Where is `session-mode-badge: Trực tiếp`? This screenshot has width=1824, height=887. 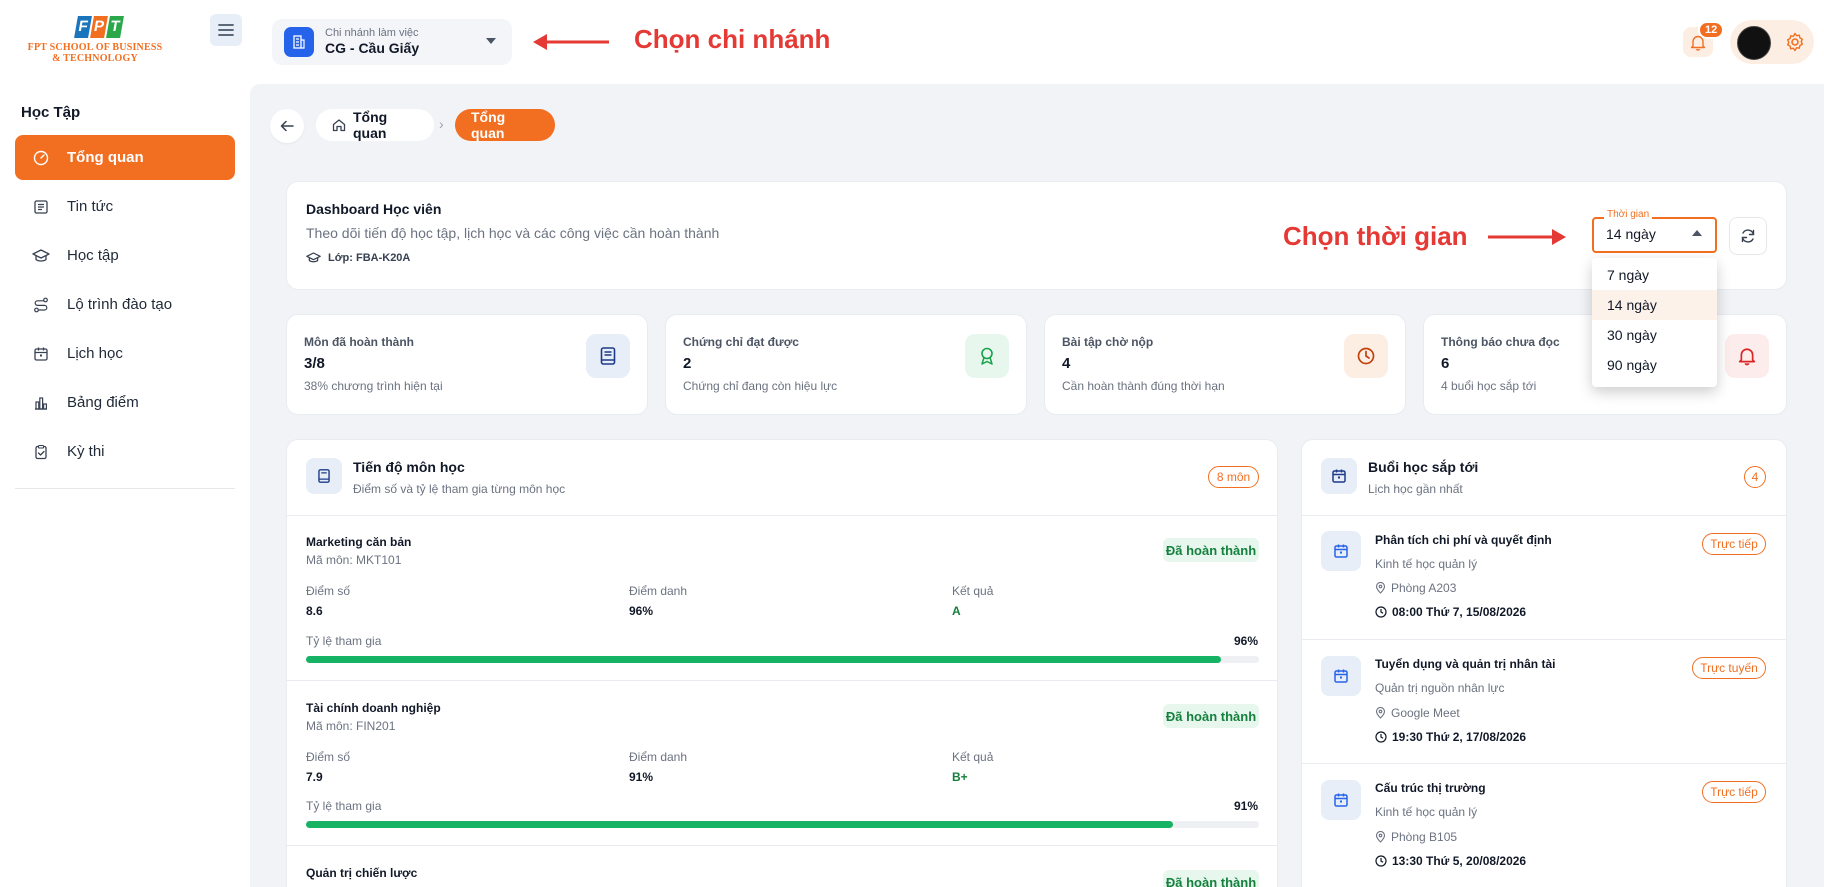
session-mode-badge: Trực tiếp is located at coordinates (1734, 792).